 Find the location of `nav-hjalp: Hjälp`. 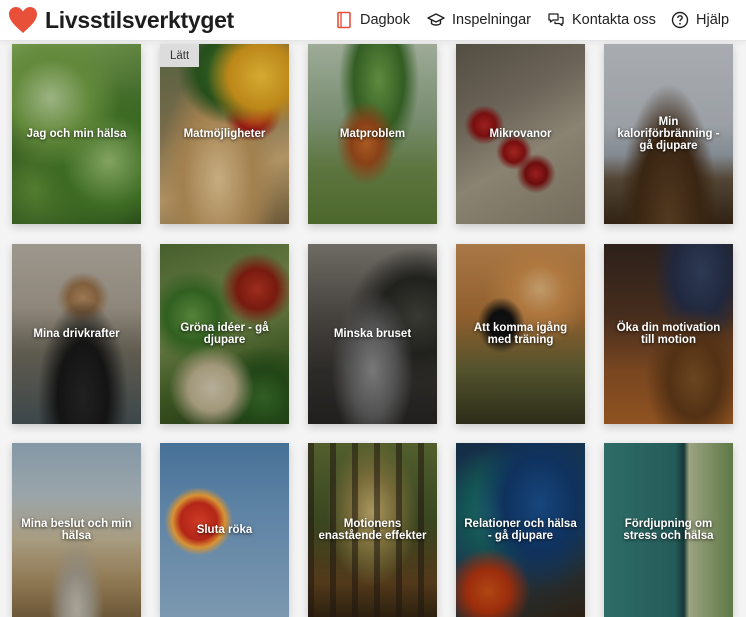

nav-hjalp: Hjälp is located at coordinates (700, 20).